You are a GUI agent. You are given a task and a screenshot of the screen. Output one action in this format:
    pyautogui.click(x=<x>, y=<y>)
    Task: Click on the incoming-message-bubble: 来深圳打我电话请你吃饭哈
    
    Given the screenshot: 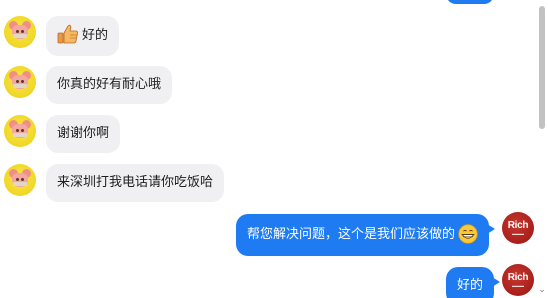 What is the action you would take?
    pyautogui.click(x=135, y=183)
    